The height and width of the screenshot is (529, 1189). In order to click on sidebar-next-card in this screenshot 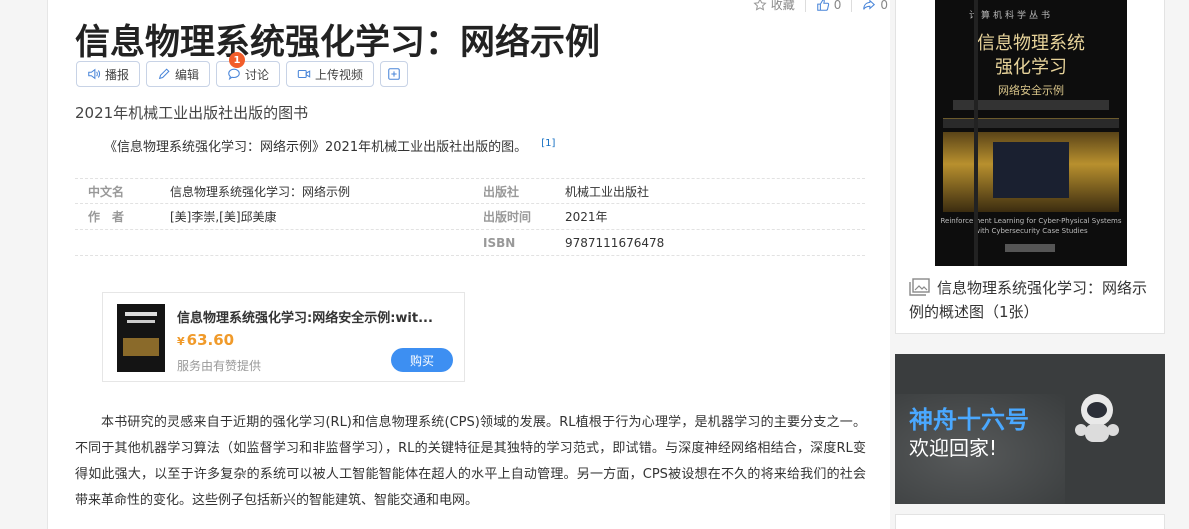, I will do `click(1030, 521)`.